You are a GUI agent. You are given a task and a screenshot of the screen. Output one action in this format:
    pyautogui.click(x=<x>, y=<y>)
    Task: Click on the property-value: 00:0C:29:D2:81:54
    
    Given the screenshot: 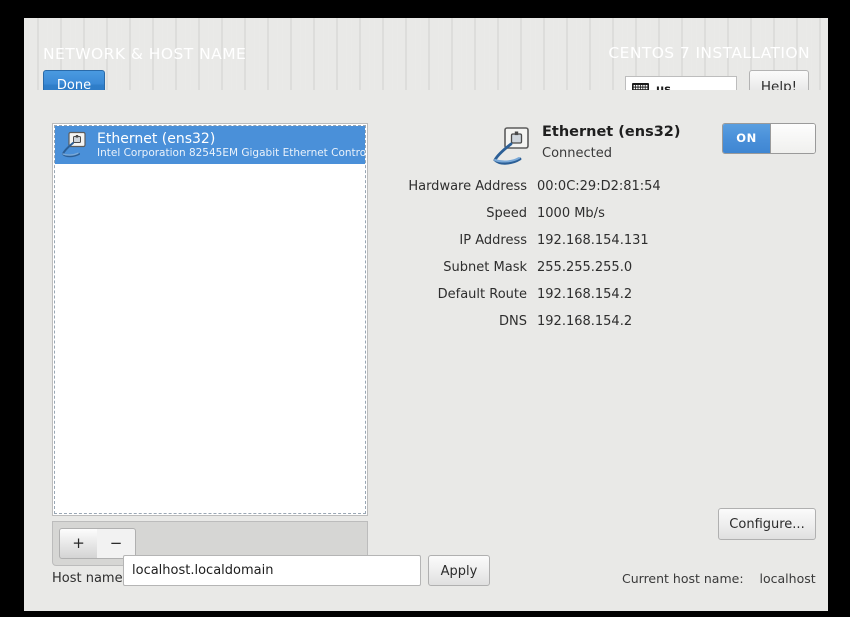 What is the action you would take?
    pyautogui.click(x=599, y=186)
    